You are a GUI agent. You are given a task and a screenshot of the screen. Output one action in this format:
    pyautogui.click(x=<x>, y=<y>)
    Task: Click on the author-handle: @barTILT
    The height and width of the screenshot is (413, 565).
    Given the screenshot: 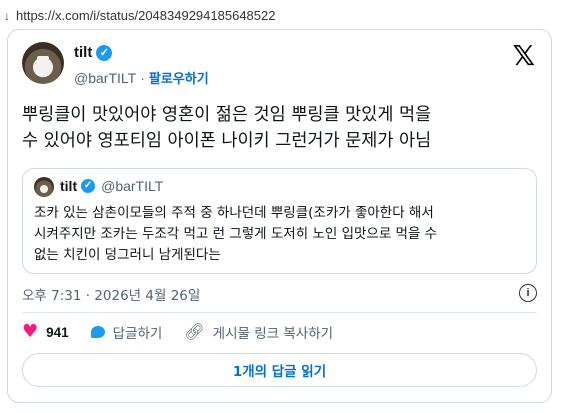 What is the action you would take?
    pyautogui.click(x=105, y=78)
    